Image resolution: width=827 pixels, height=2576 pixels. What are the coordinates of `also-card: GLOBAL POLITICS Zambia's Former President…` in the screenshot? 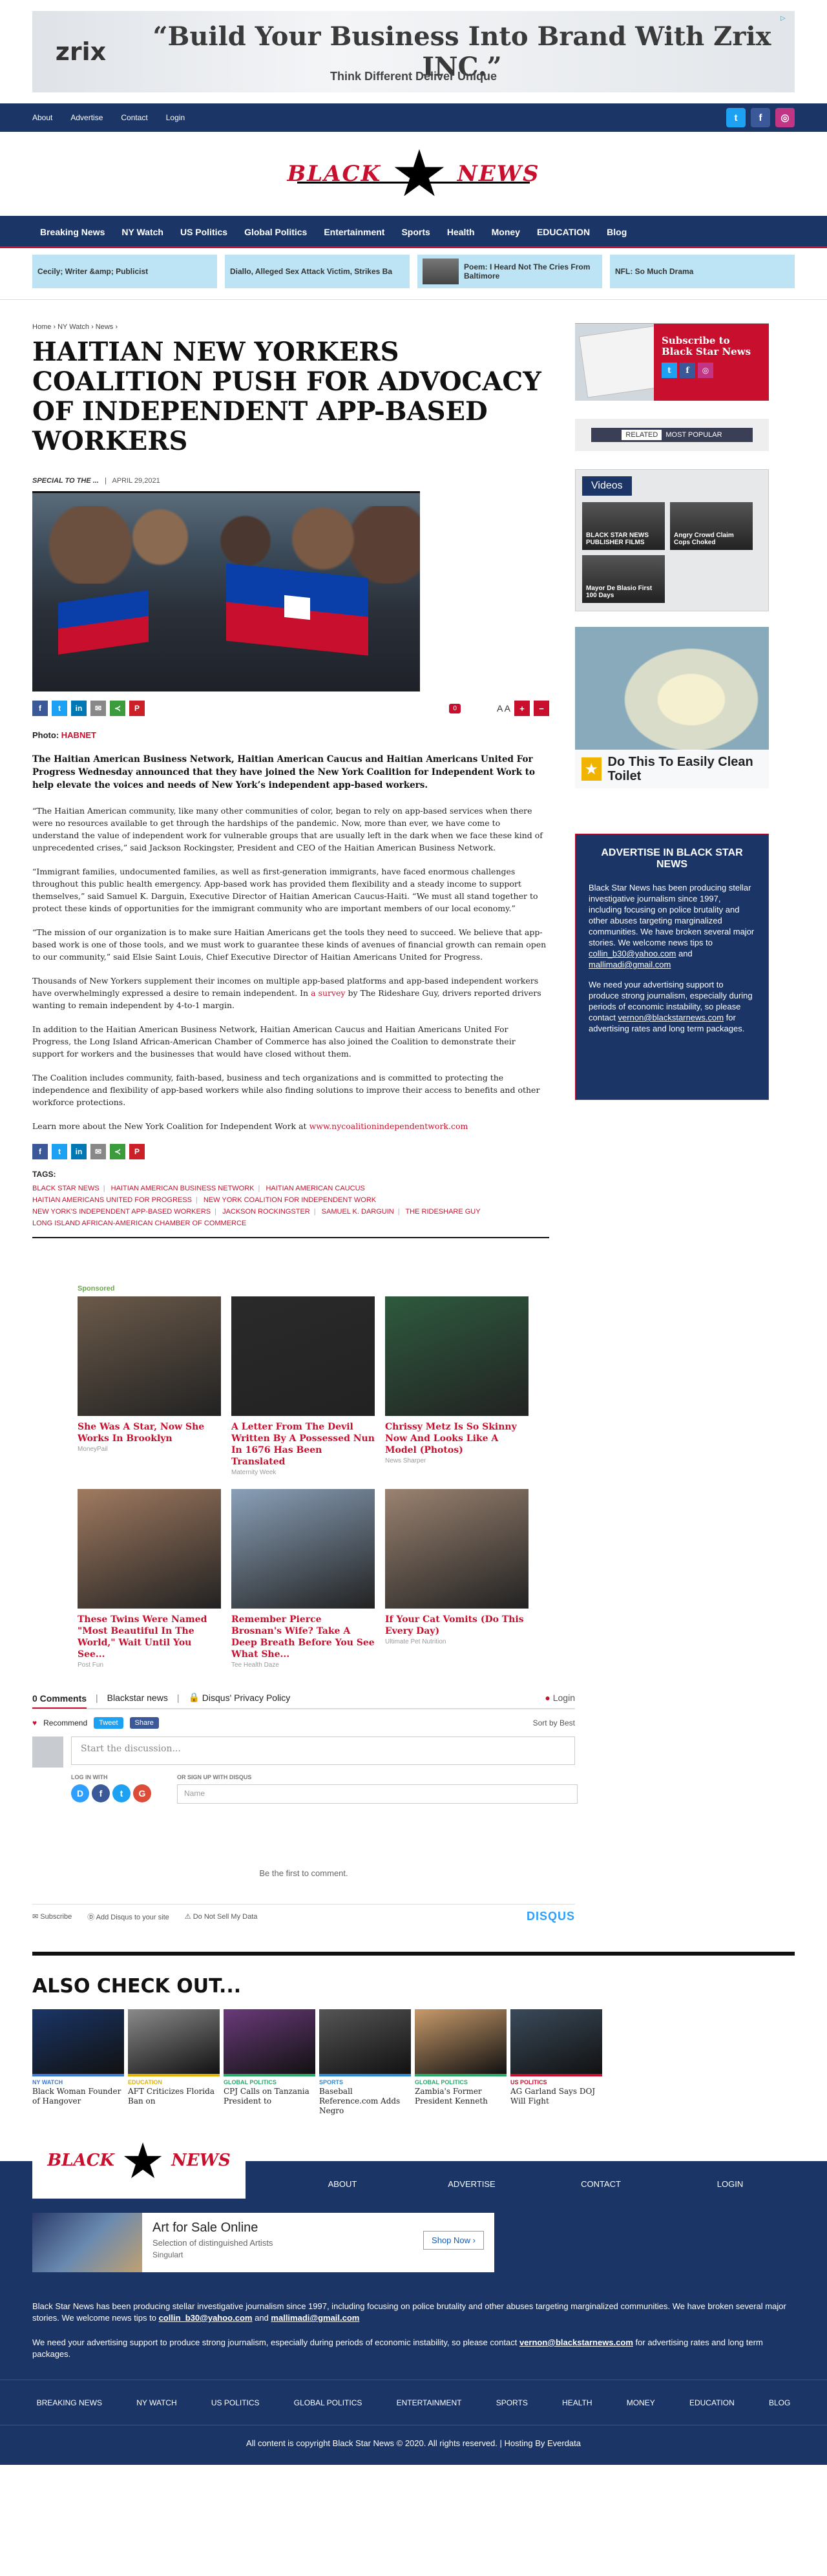 It's located at (461, 2062).